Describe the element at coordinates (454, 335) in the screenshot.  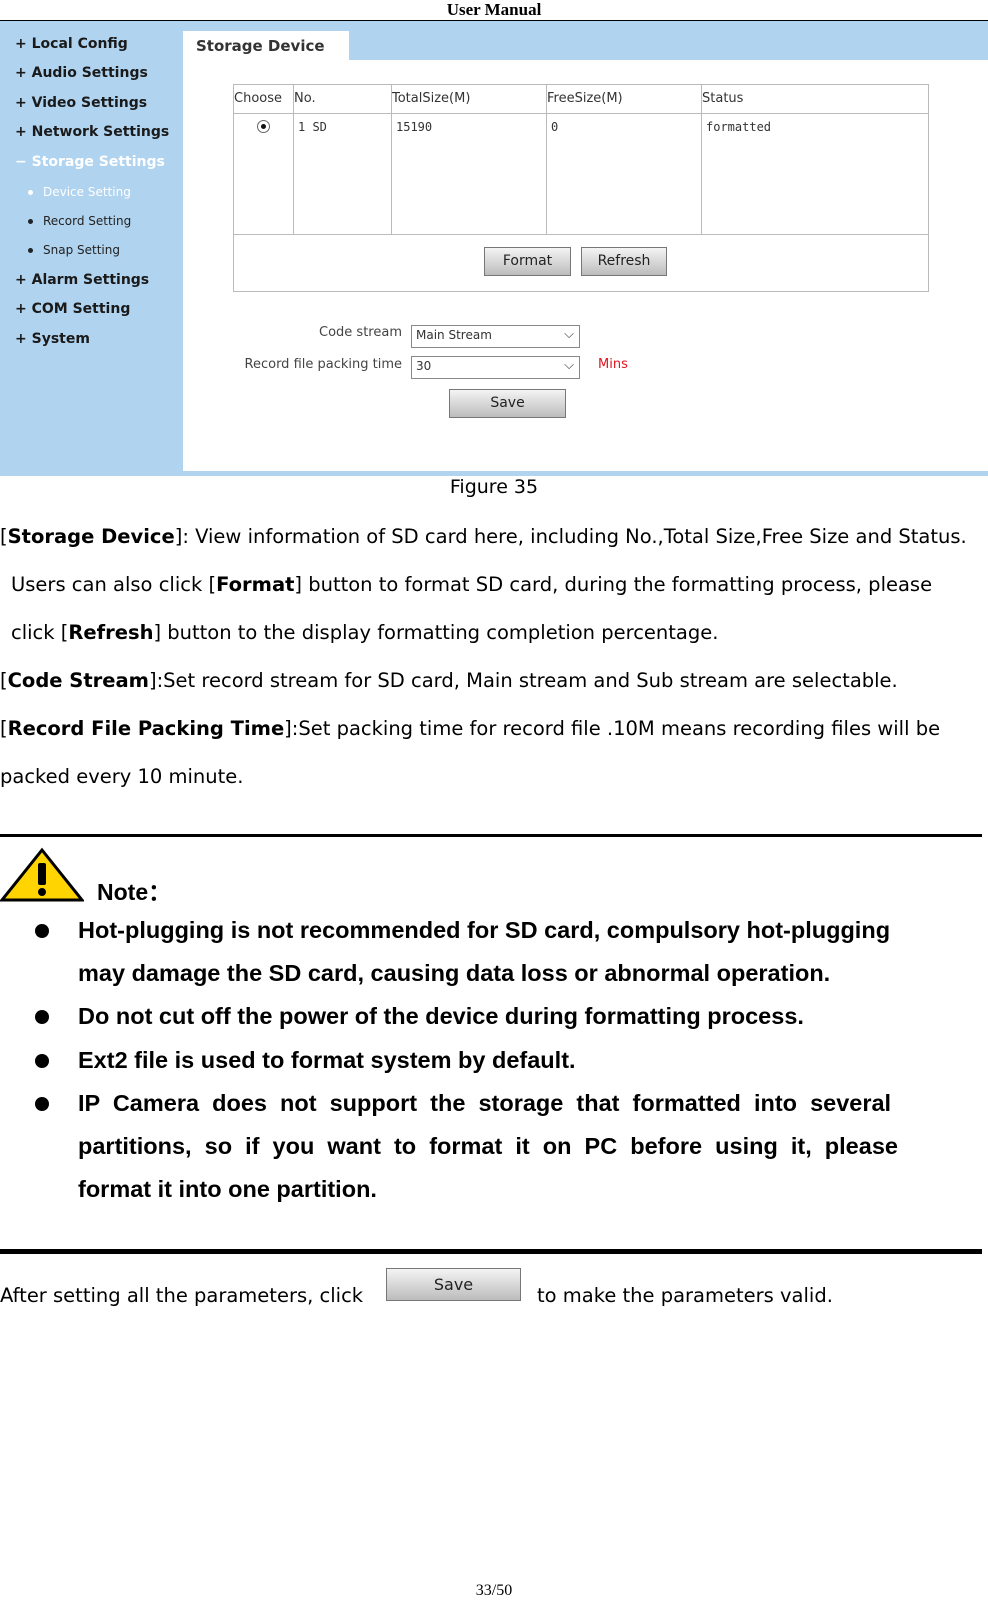
I see `selected-value: Main Stream` at that location.